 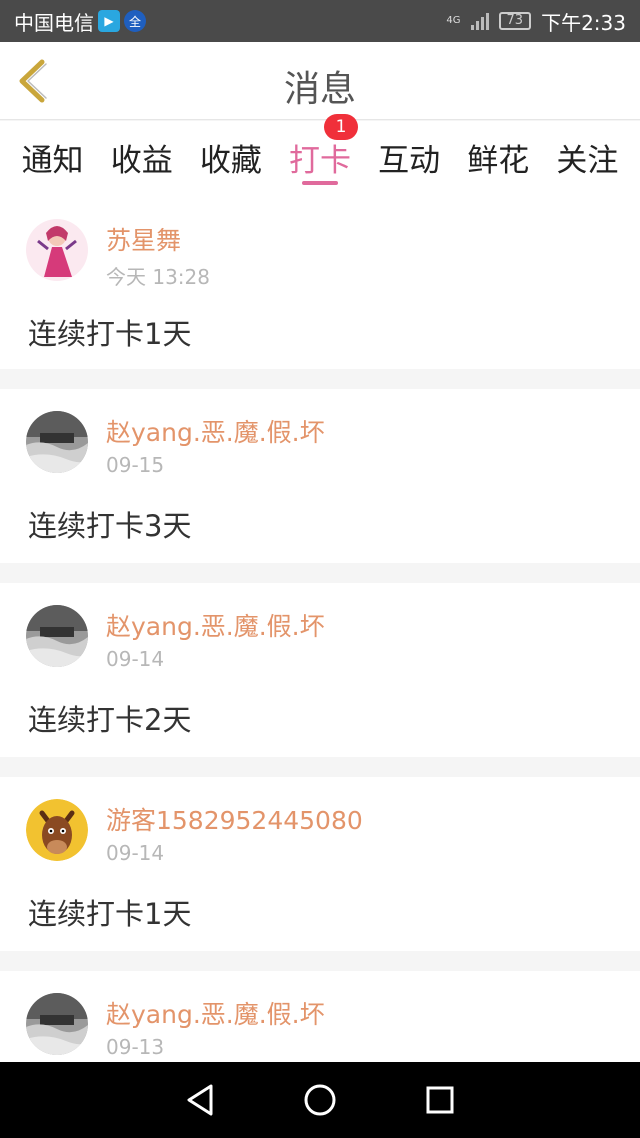 What do you see at coordinates (158, 277) in the screenshot?
I see `timestamp: 今天 13:28` at bounding box center [158, 277].